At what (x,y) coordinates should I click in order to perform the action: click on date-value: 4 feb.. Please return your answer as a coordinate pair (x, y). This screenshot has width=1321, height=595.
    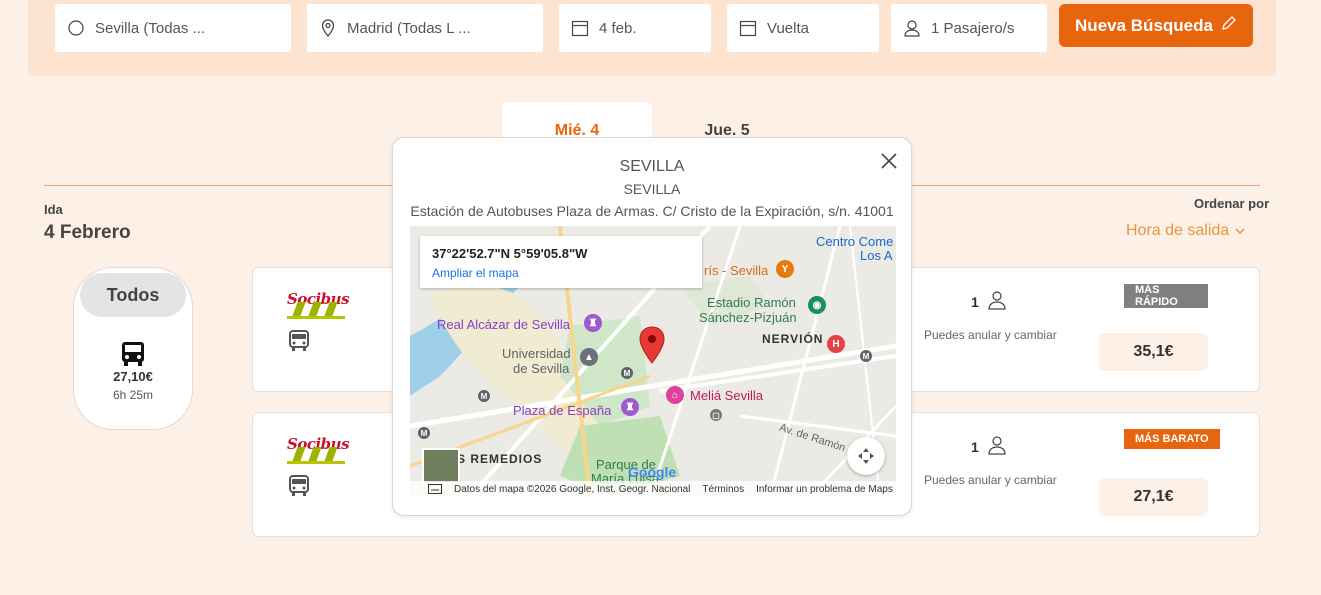
    Looking at the image, I should click on (618, 28).